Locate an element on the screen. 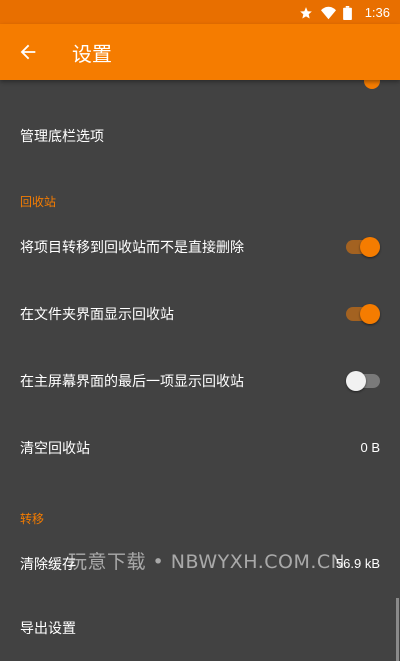 This screenshot has width=400, height=661. status-bar: 1:36 is located at coordinates (200, 12).